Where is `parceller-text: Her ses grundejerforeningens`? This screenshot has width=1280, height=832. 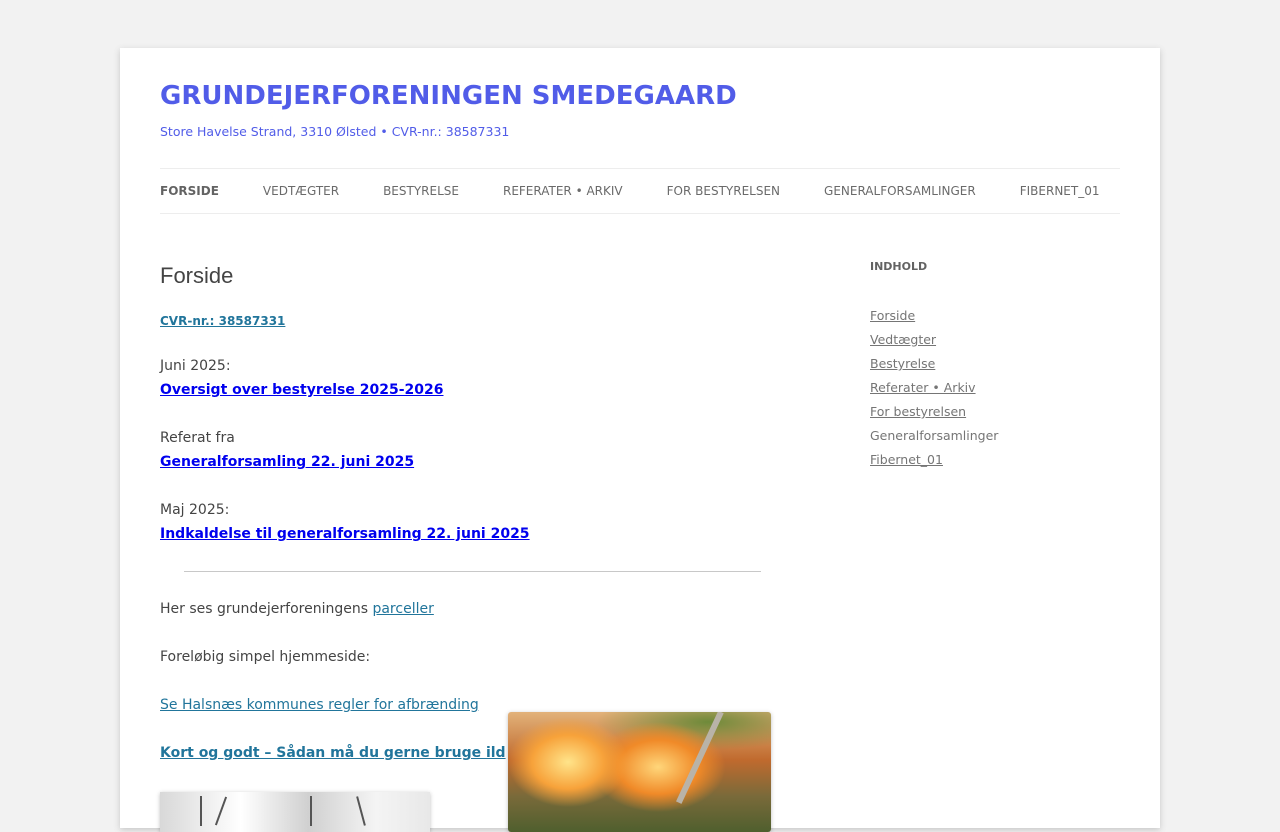 parceller-text: Her ses grundejerforeningens is located at coordinates (264, 609).